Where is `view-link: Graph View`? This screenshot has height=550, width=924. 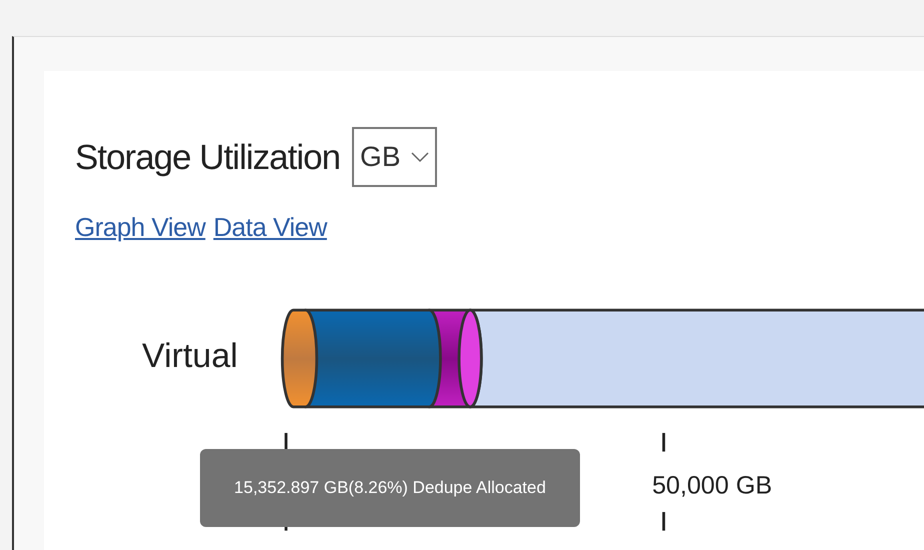
view-link: Graph View is located at coordinates (140, 227).